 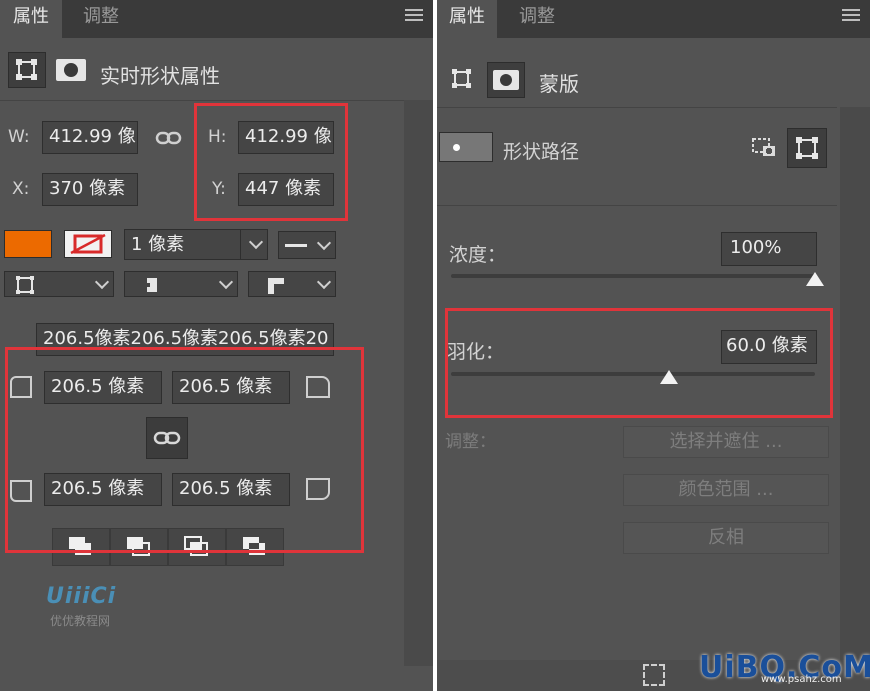 What do you see at coordinates (478, 255) in the screenshot?
I see `density-label: 浓度：` at bounding box center [478, 255].